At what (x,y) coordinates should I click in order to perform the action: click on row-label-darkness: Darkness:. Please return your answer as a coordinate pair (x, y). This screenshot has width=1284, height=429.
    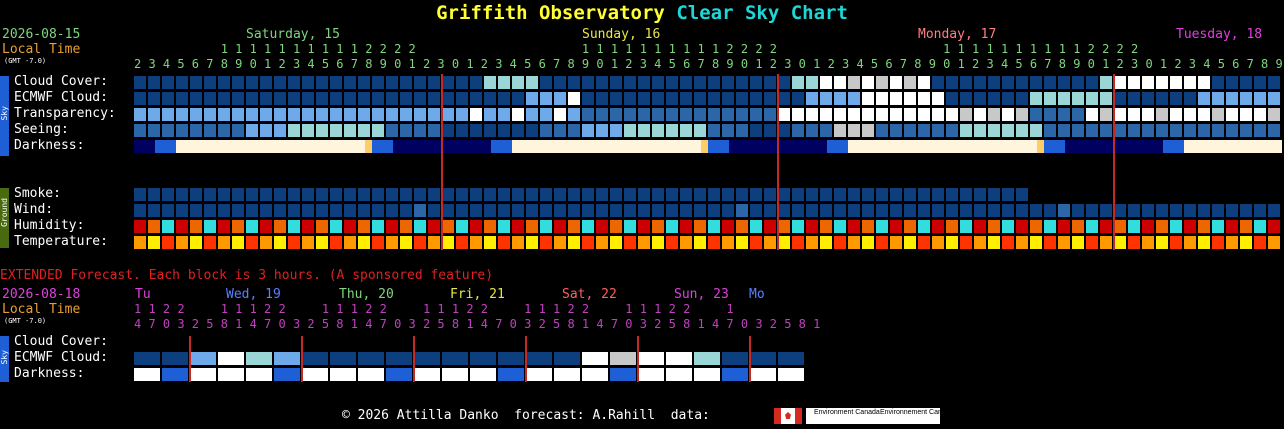
    Looking at the image, I should click on (49, 145).